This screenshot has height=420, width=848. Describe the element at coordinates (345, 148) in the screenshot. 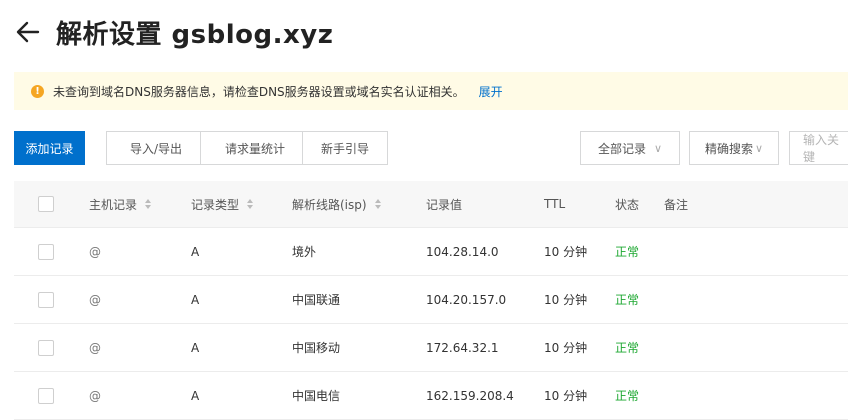

I see `beginner-guide-button: 新手引导` at that location.